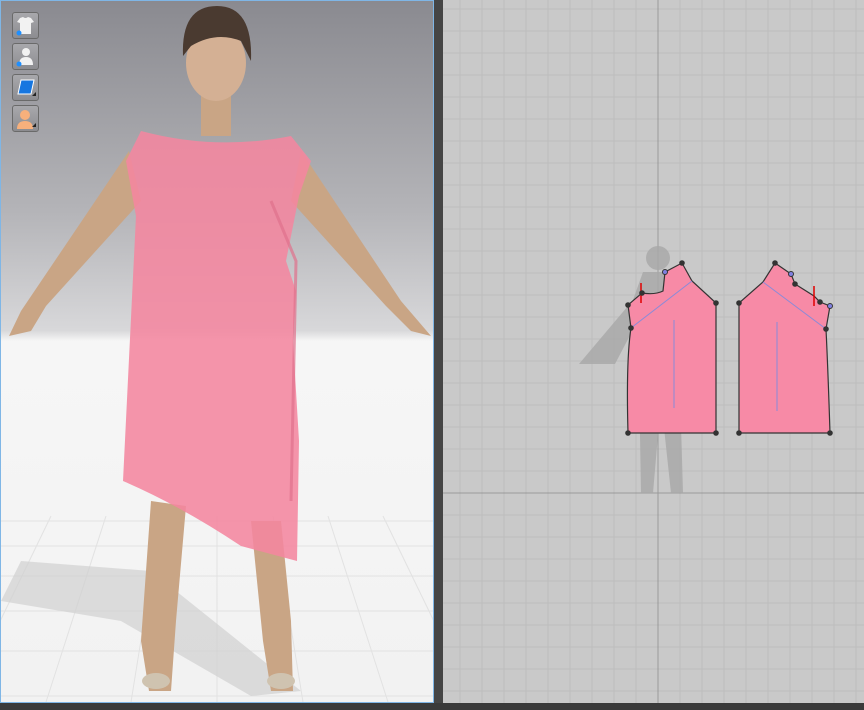  What do you see at coordinates (25, 25) in the screenshot?
I see `show-garment-button` at bounding box center [25, 25].